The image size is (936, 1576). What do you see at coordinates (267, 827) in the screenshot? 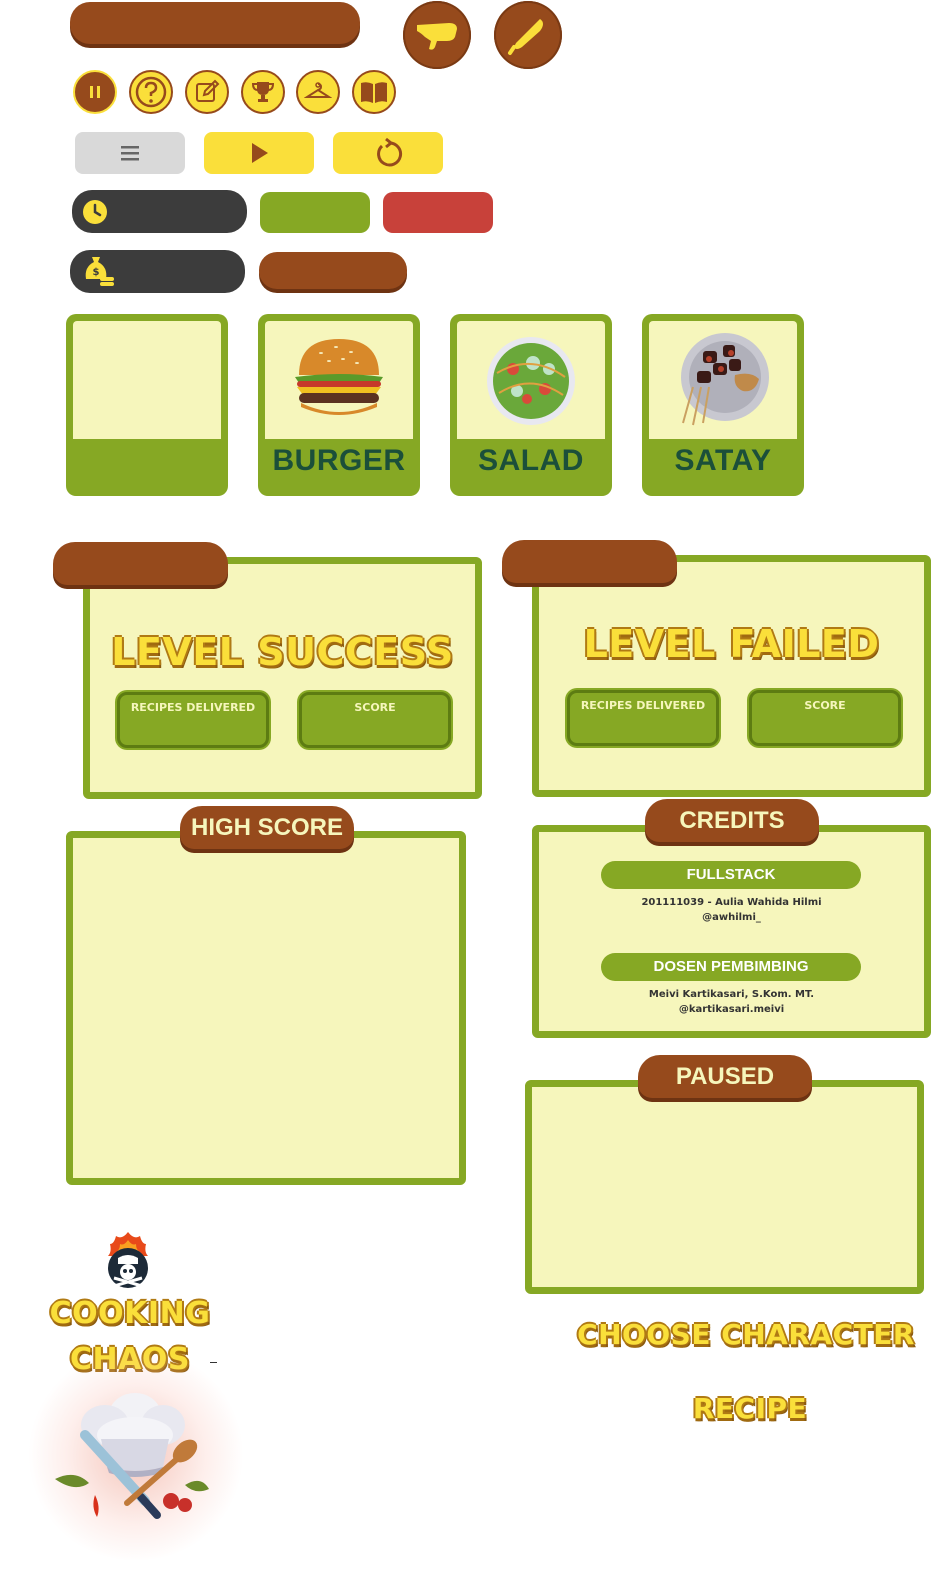
I see `high-score-tab: HIGH SCORE` at bounding box center [267, 827].